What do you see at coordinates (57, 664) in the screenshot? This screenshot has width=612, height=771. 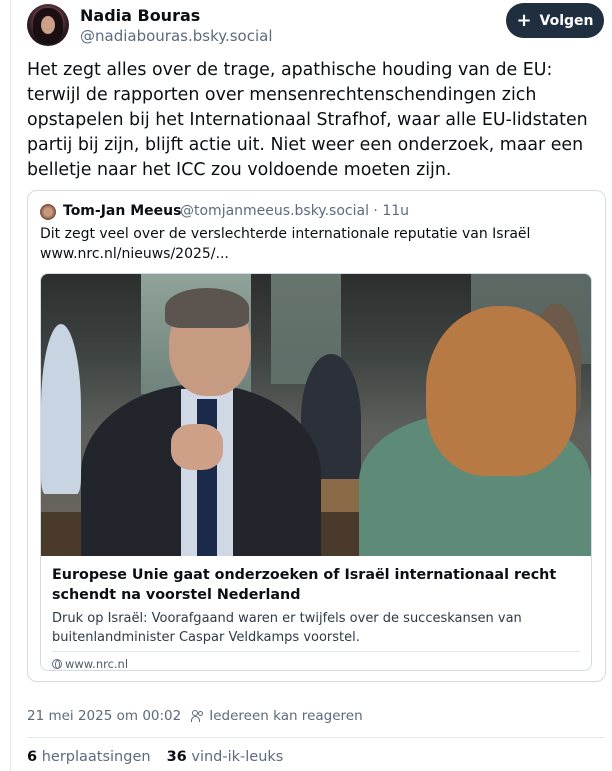 I see `globe-icon` at bounding box center [57, 664].